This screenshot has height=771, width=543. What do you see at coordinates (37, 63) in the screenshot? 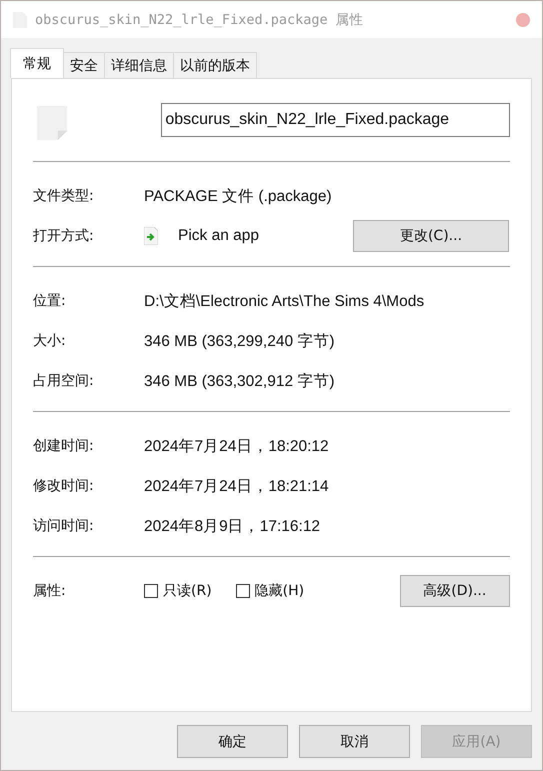
I see `tab: 常规` at bounding box center [37, 63].